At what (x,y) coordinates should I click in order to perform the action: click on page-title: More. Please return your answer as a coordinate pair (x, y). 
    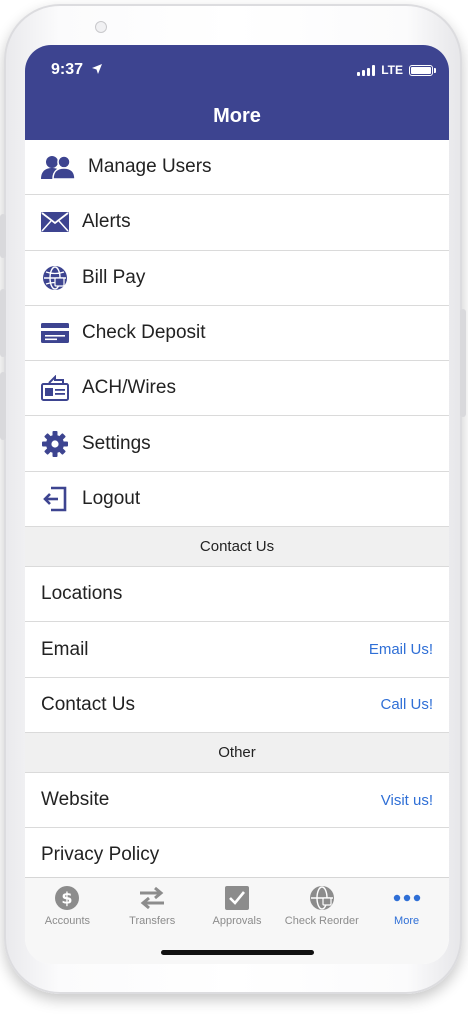
    Looking at the image, I should click on (237, 116).